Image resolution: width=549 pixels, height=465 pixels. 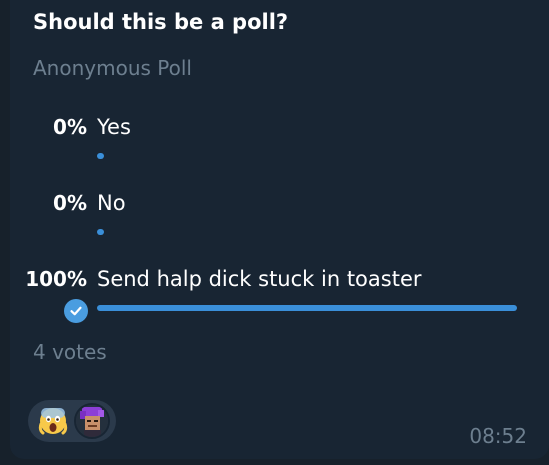 What do you see at coordinates (76, 311) in the screenshot?
I see `check-icon` at bounding box center [76, 311].